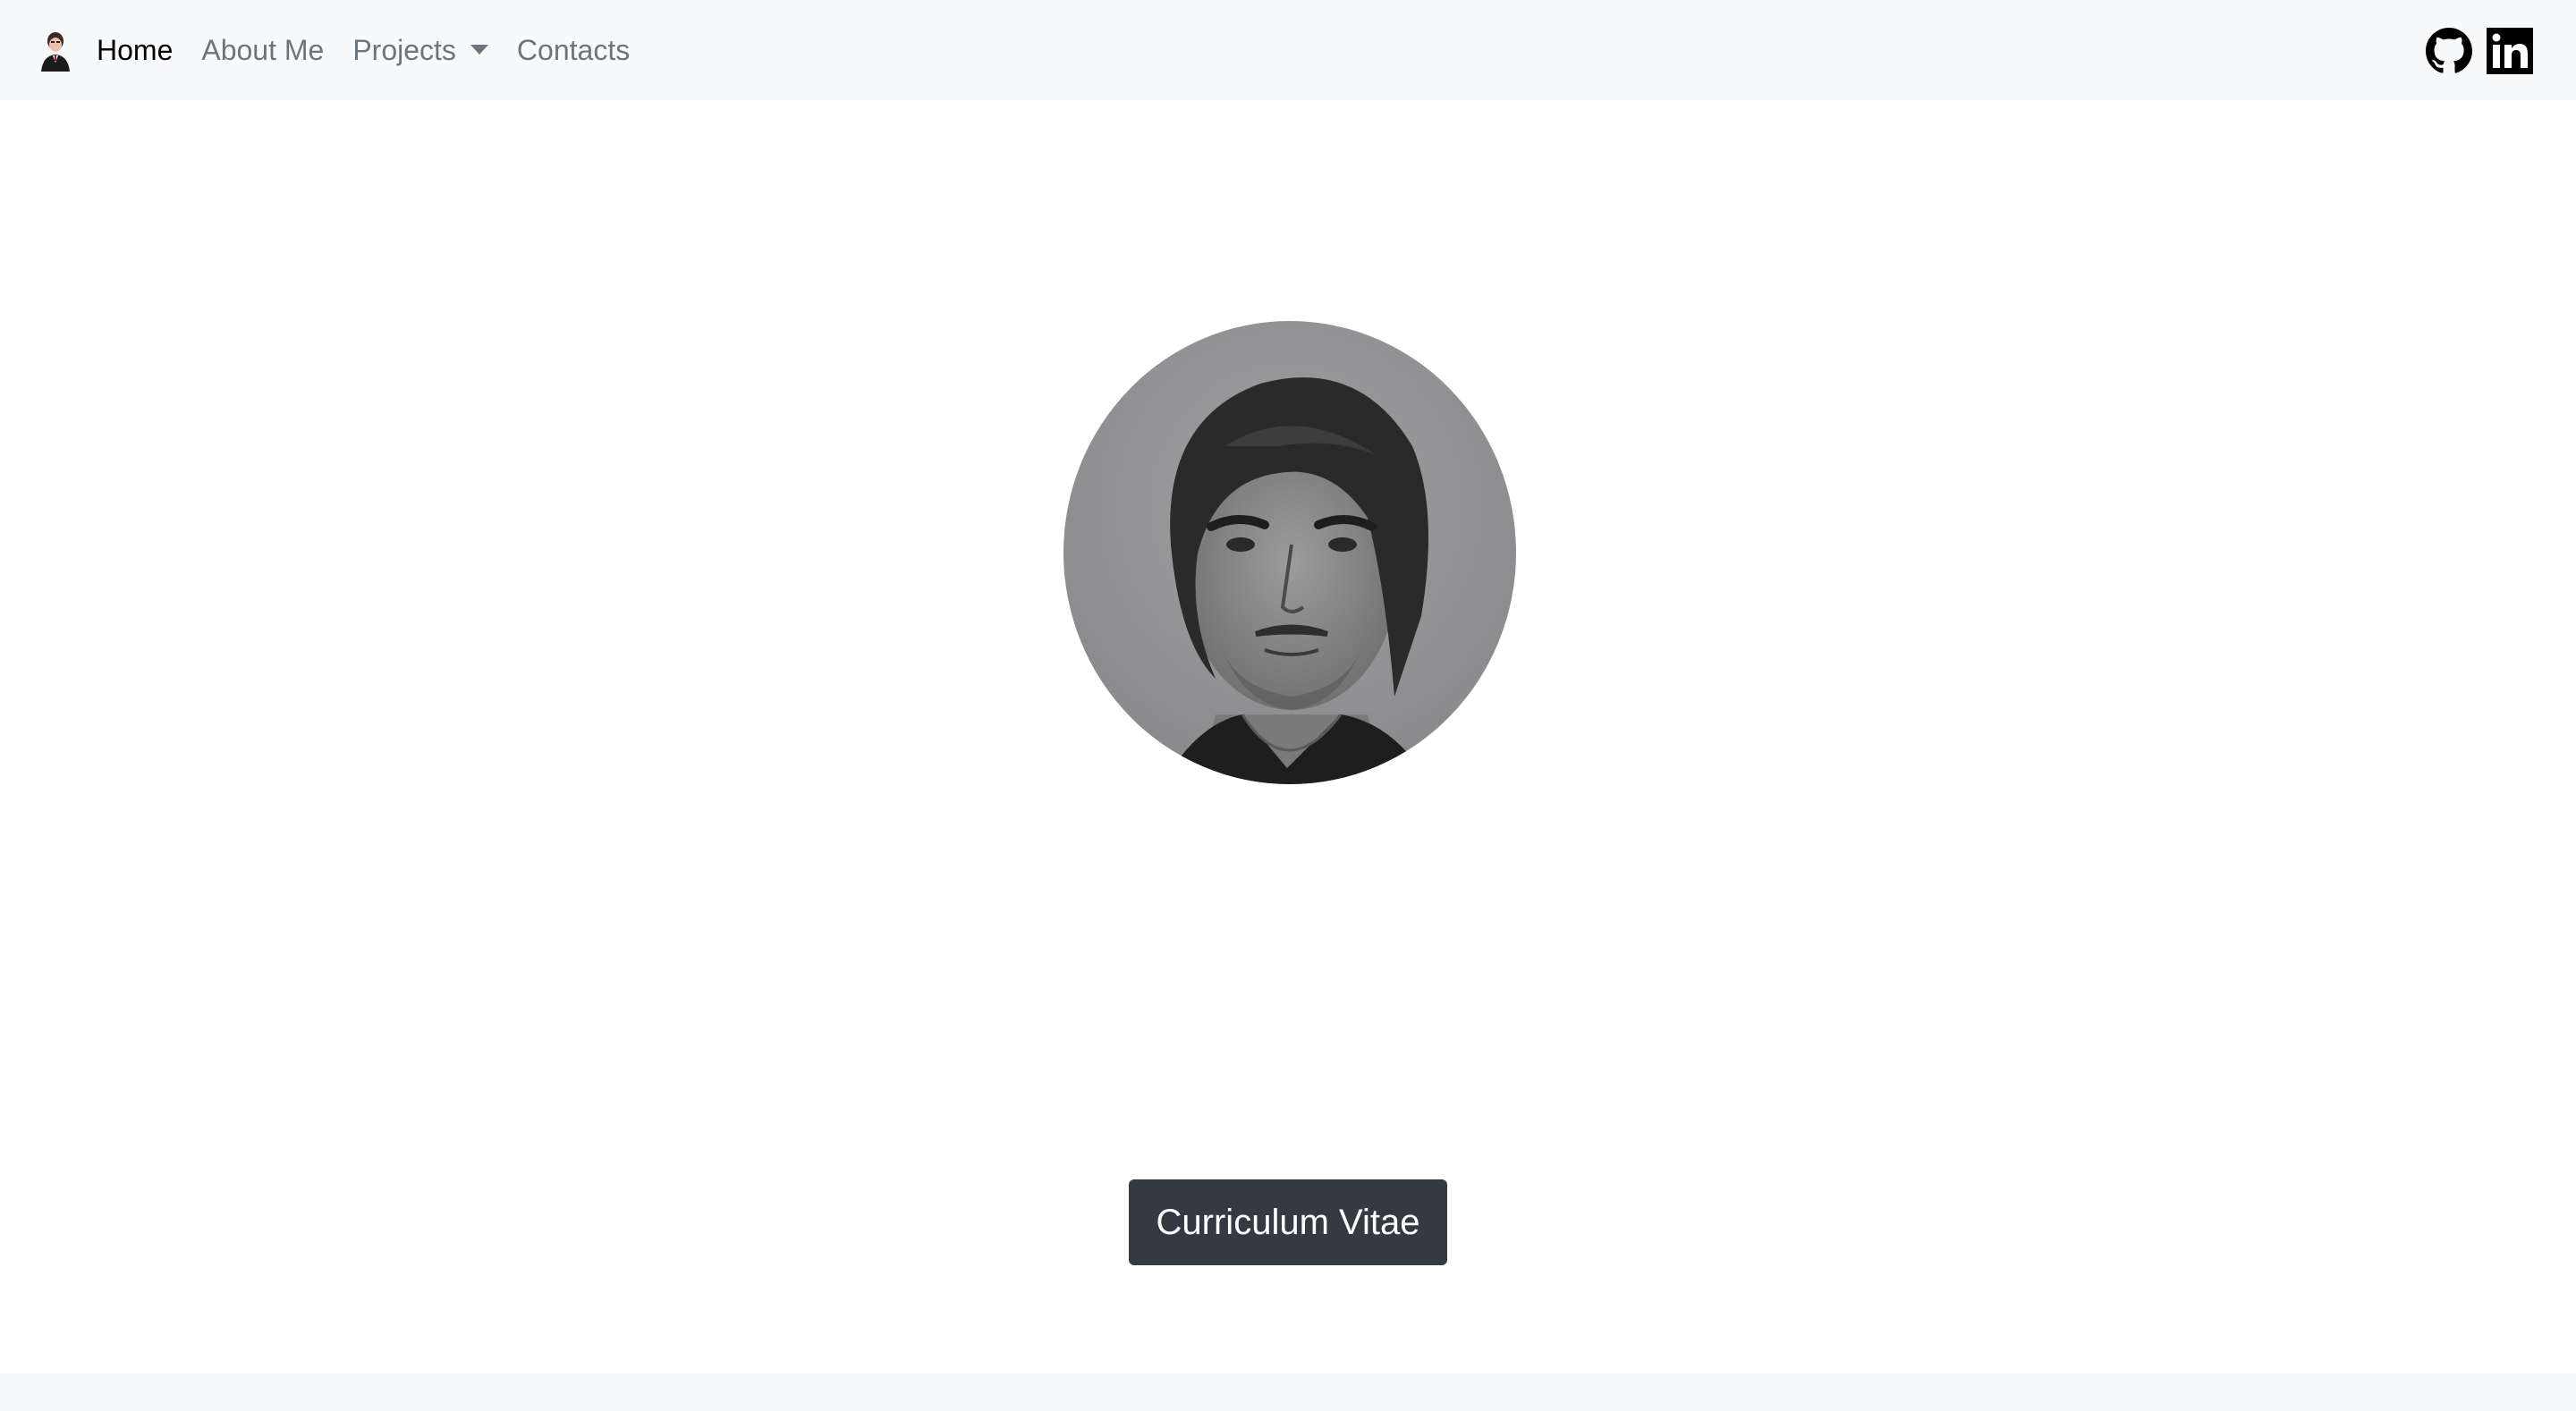 The width and height of the screenshot is (2576, 1411). Describe the element at coordinates (1288, 50) in the screenshot. I see `navbar: Home About Me Projects Contacts` at that location.